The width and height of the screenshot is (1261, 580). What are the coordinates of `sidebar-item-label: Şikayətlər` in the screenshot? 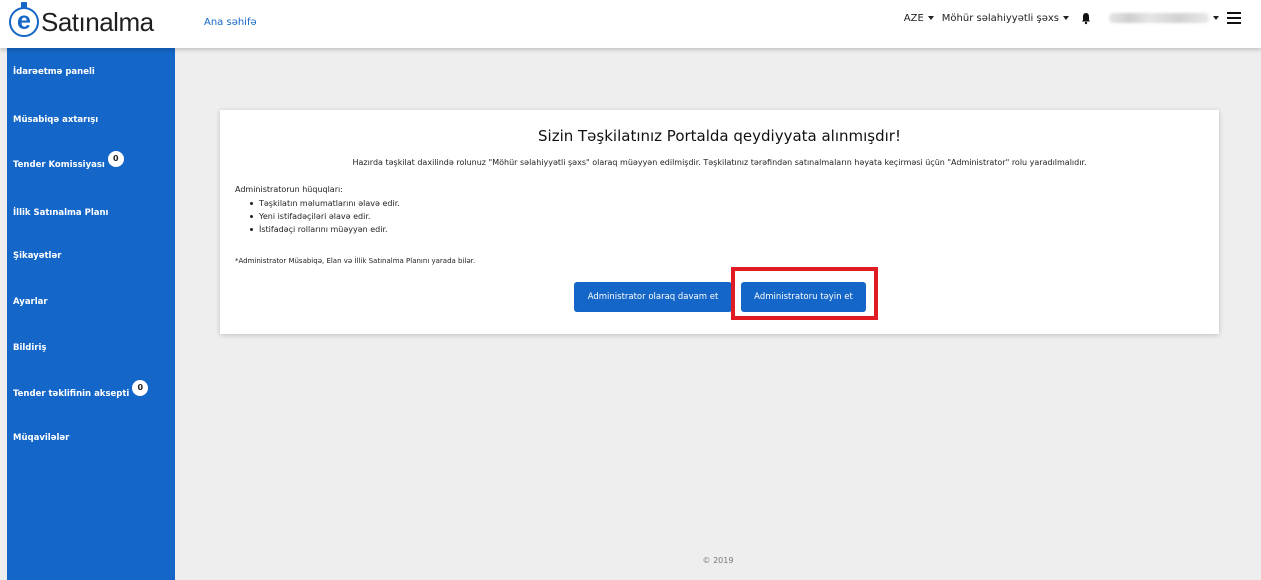 It's located at (37, 256).